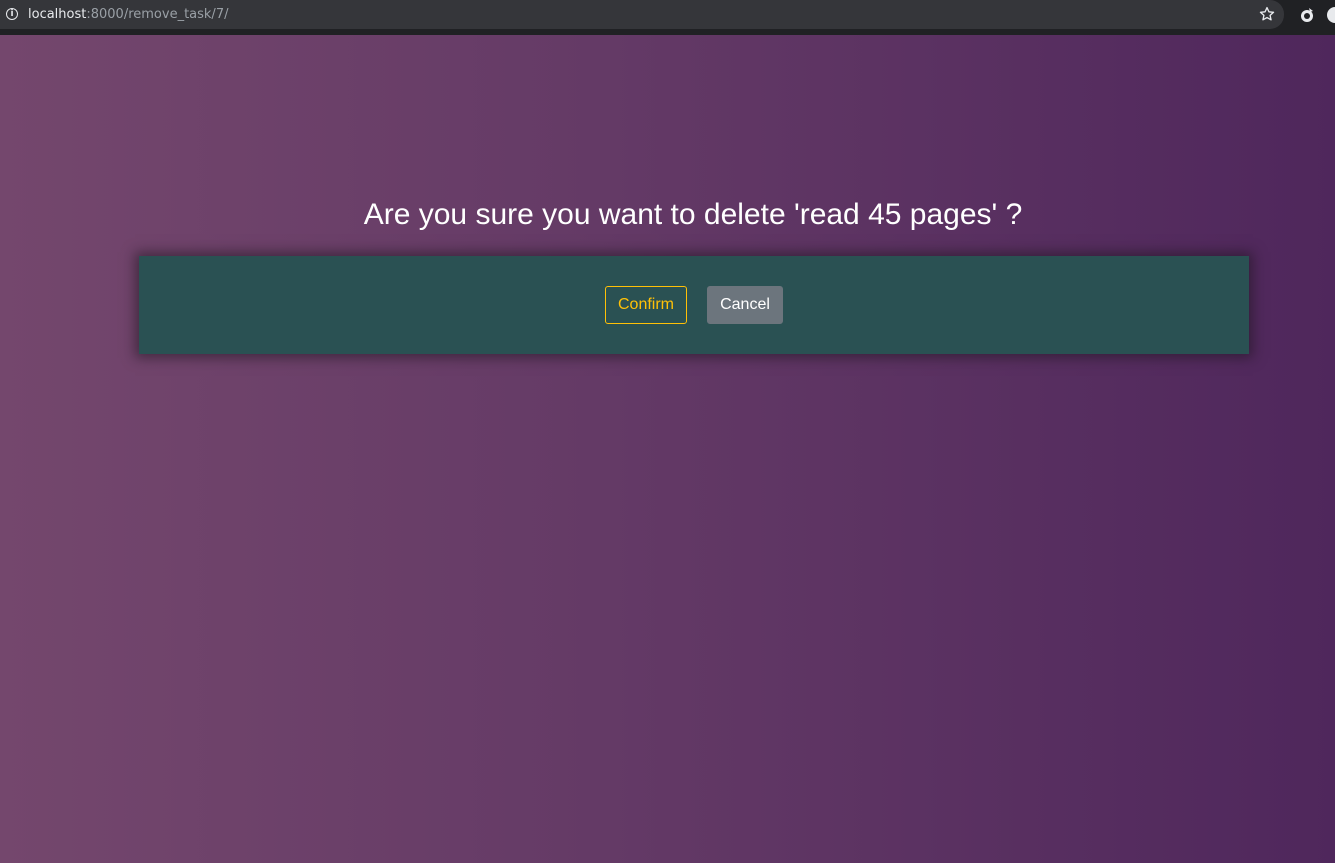 Image resolution: width=1335 pixels, height=863 pixels. What do you see at coordinates (694, 305) in the screenshot?
I see `confirmation-panel: Confirm Cancel` at bounding box center [694, 305].